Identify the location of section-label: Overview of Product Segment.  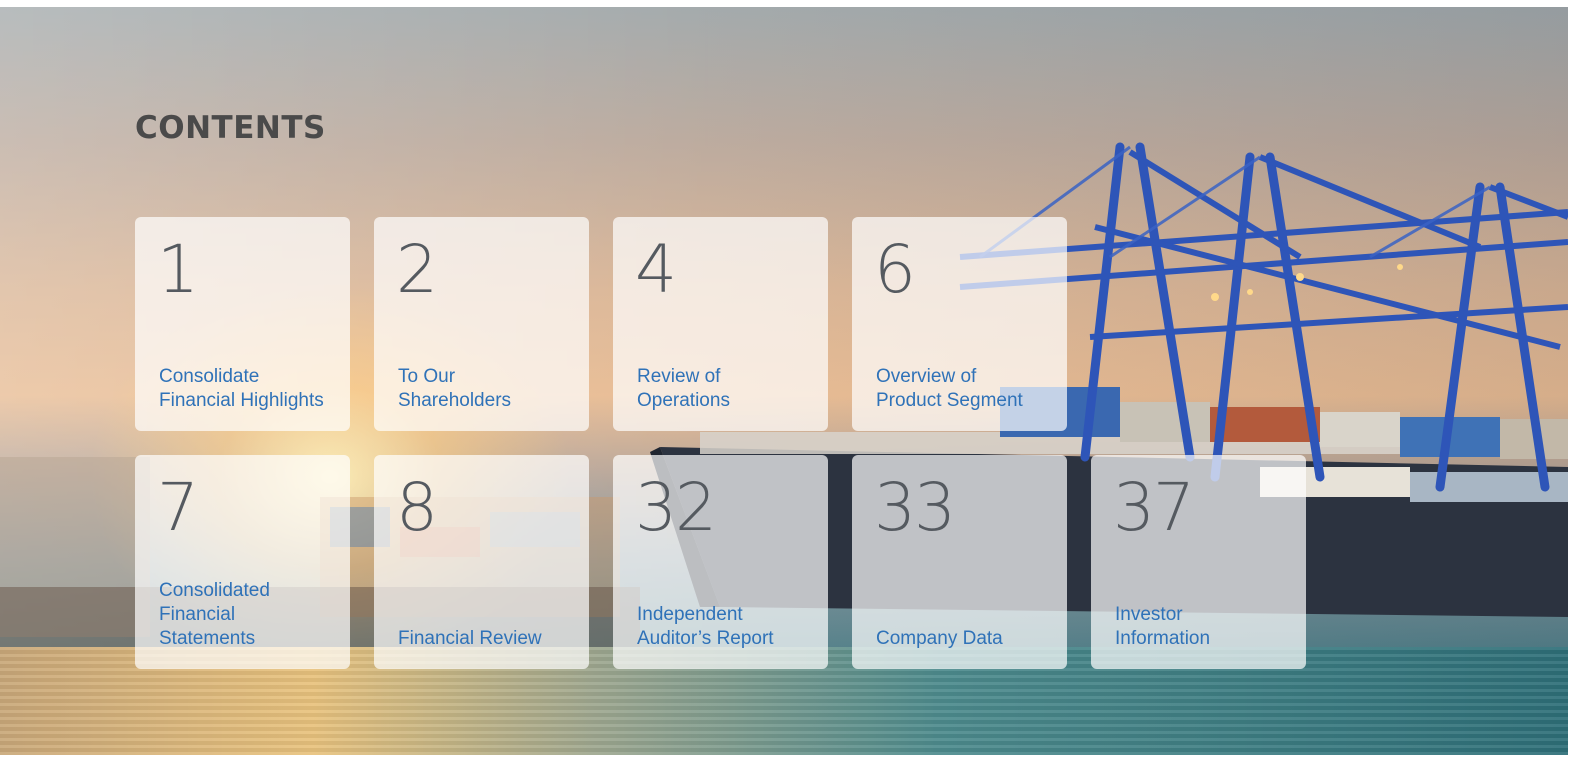
(949, 388).